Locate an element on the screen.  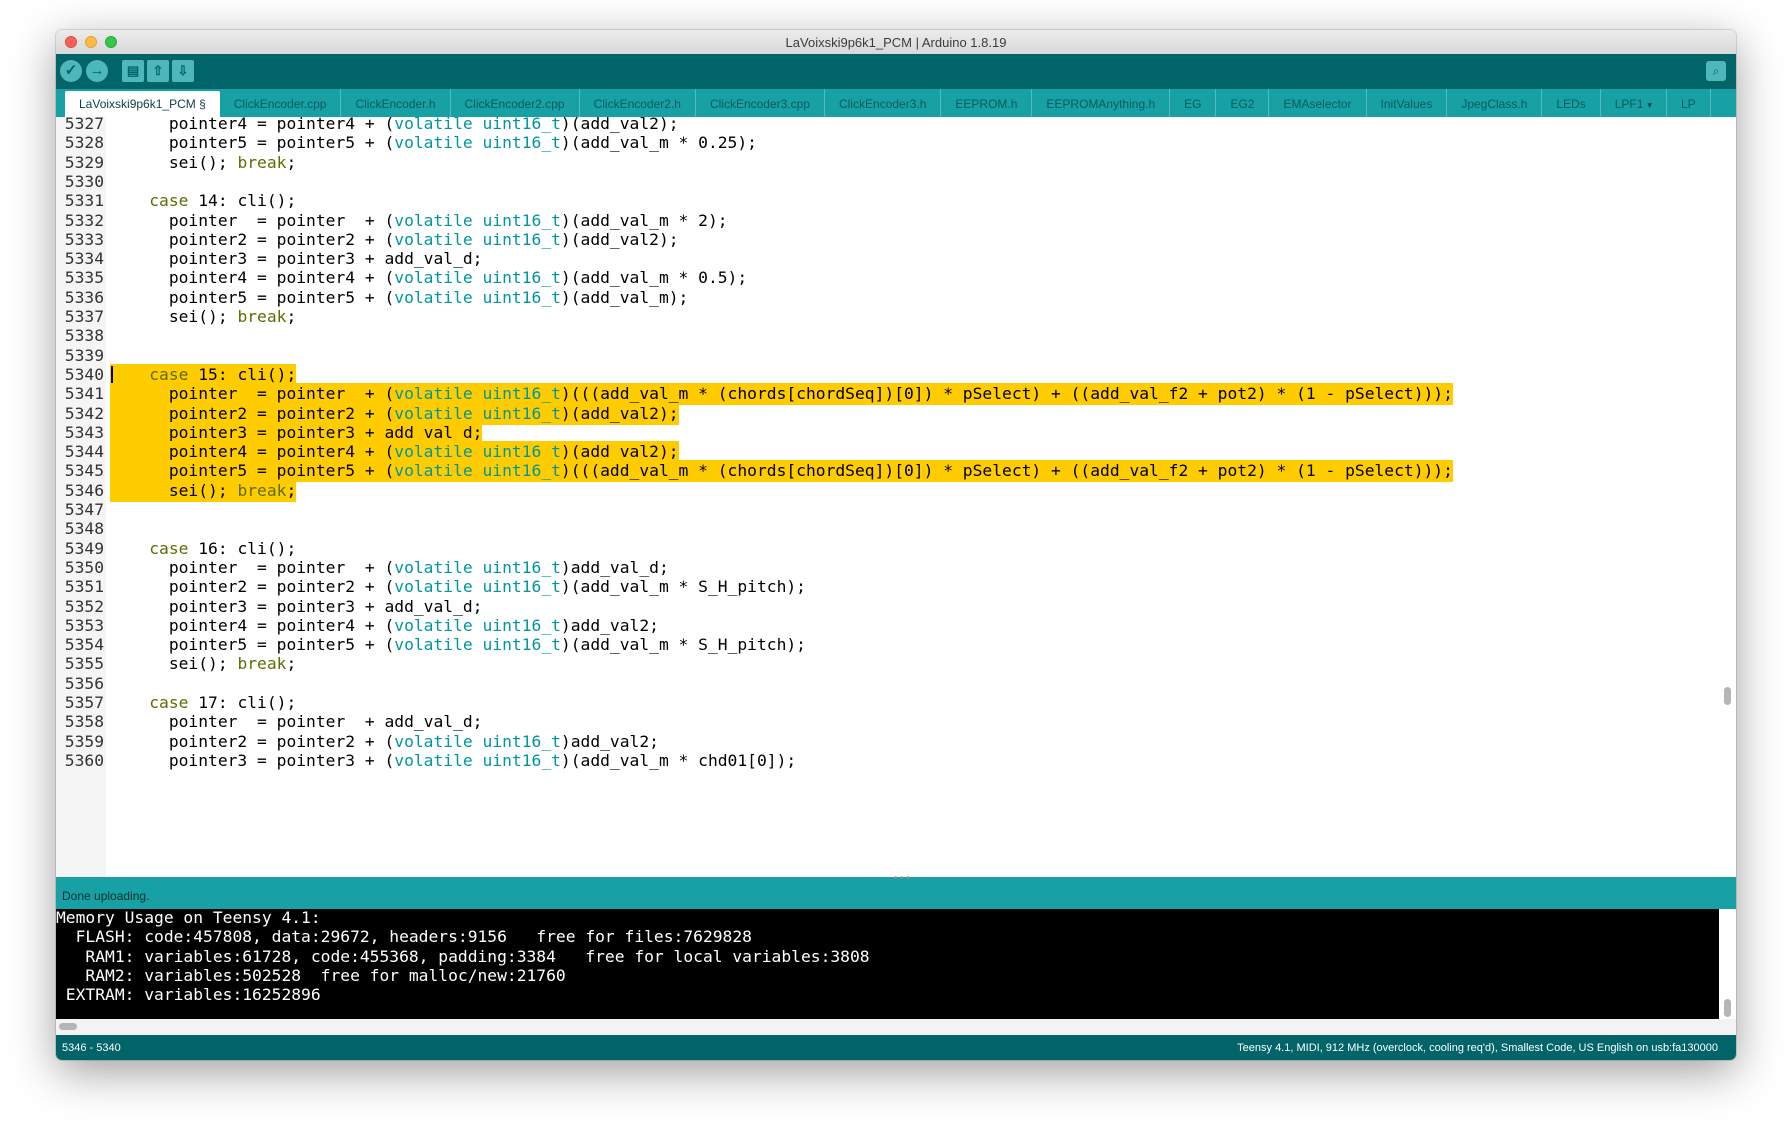
new-sketch-icon: ▤ is located at coordinates (133, 71).